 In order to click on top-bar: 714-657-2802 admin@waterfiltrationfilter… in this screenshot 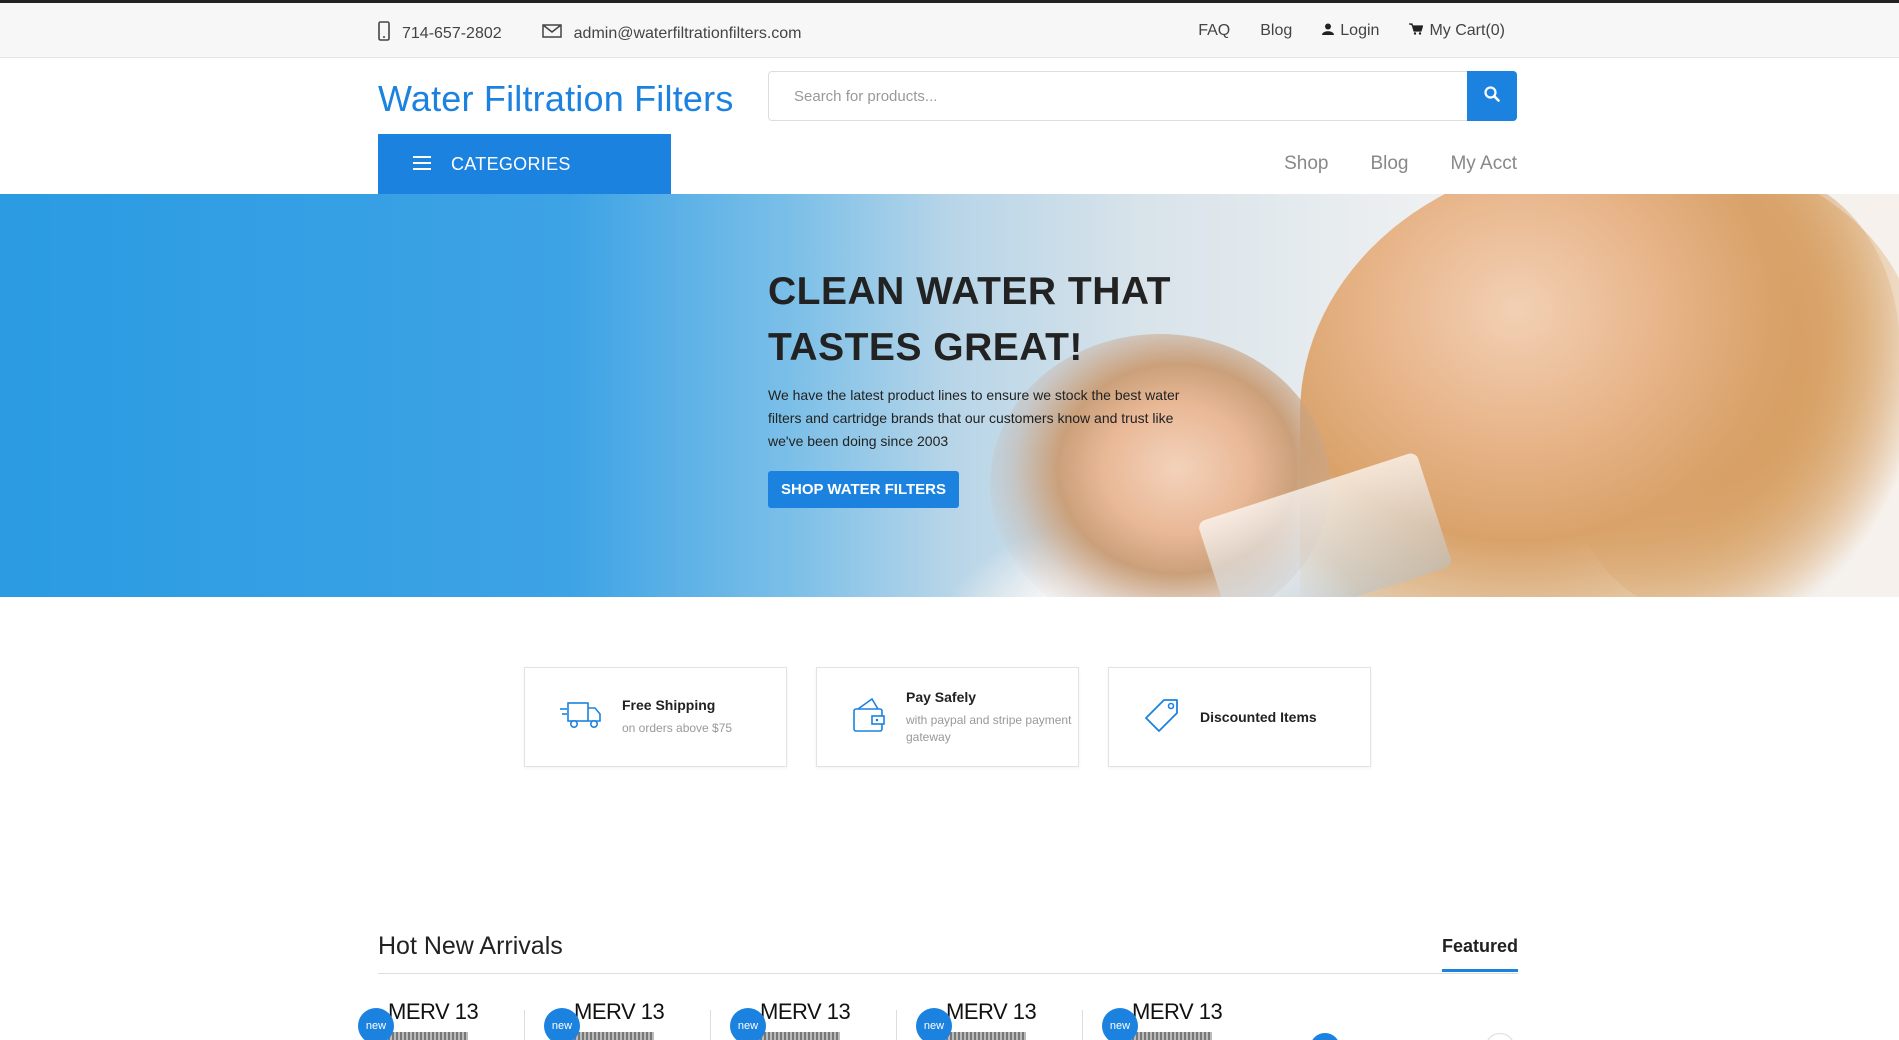, I will do `click(949, 29)`.